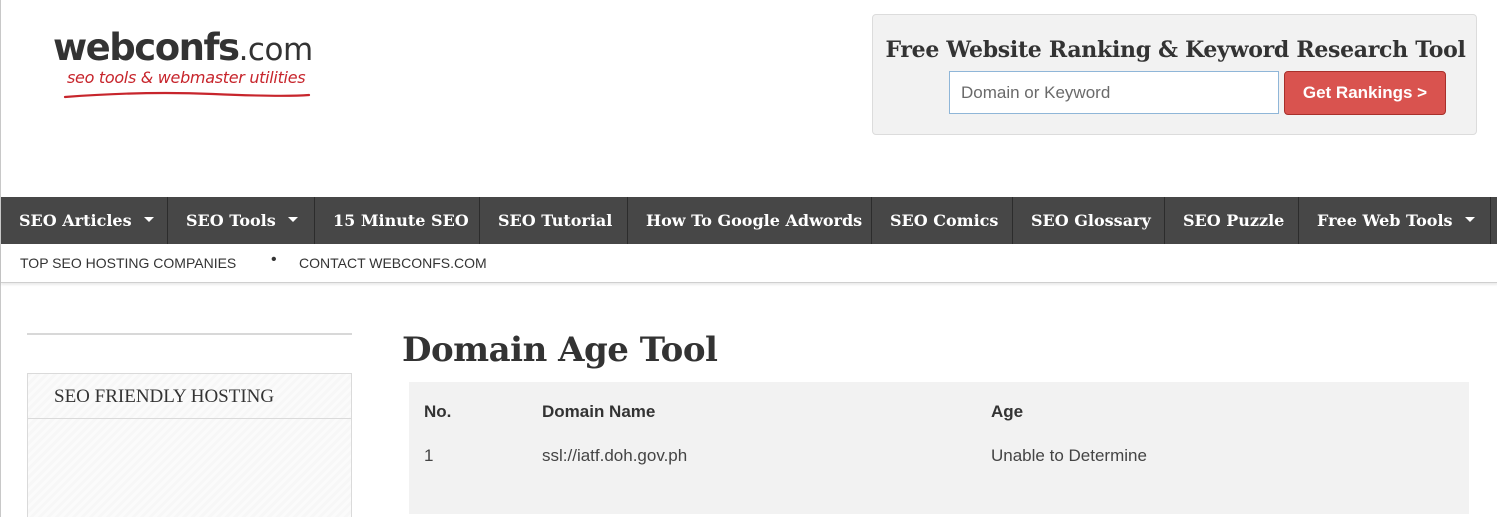 The height and width of the screenshot is (517, 1497). What do you see at coordinates (146, 47) in the screenshot?
I see `logo-name: webconfs` at bounding box center [146, 47].